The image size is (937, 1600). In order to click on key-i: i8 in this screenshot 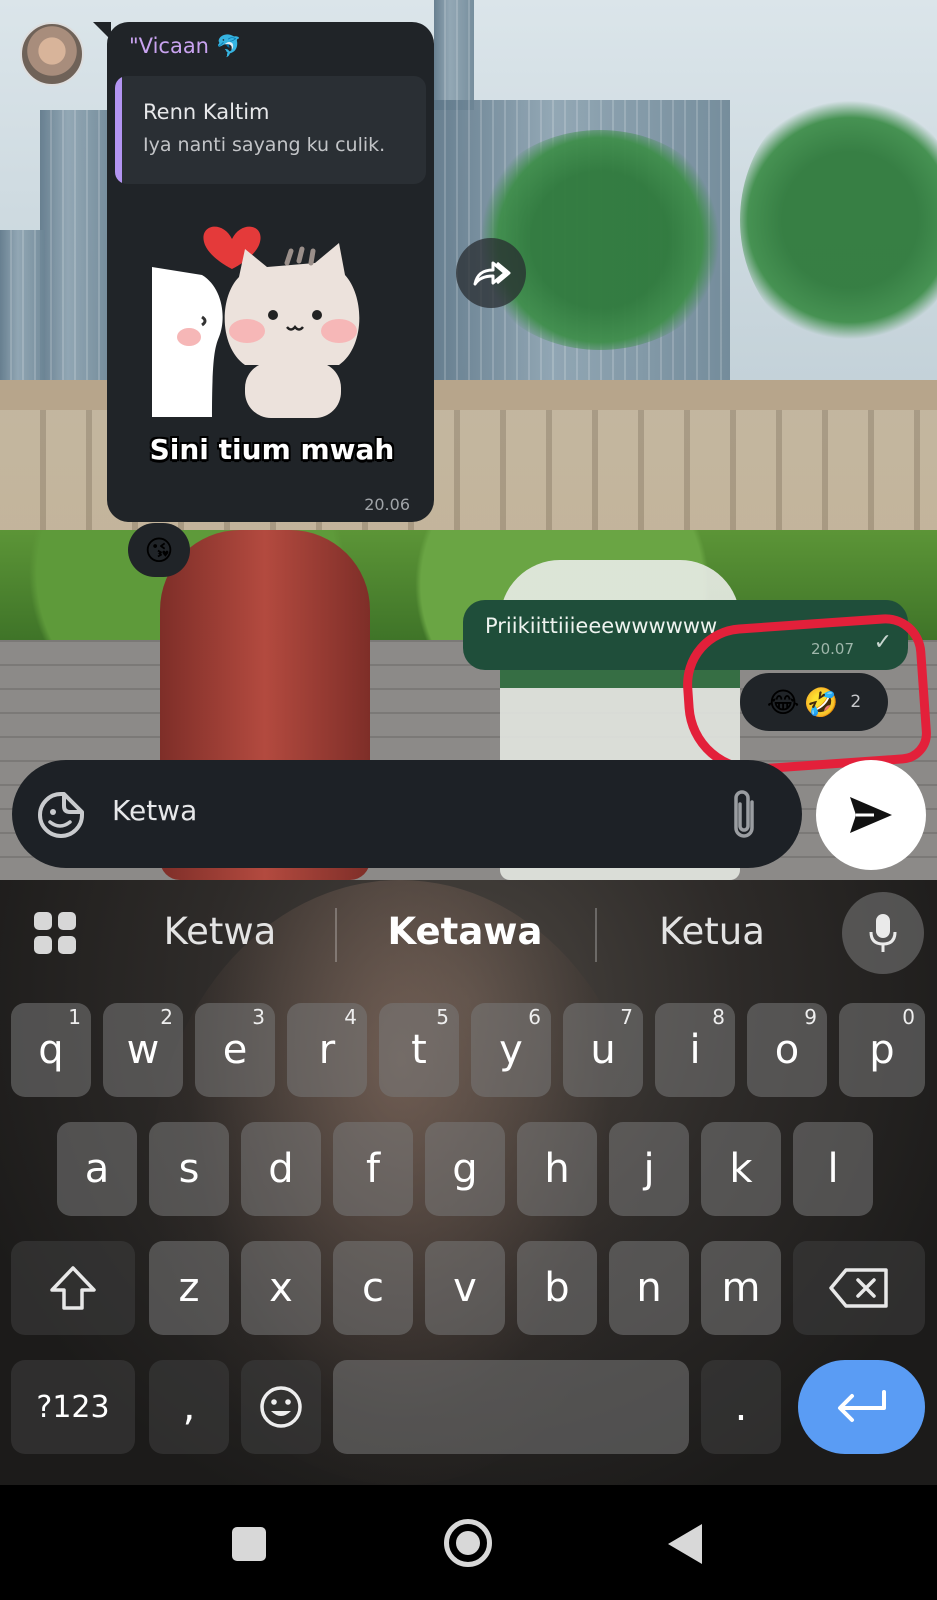, I will do `click(695, 1050)`.